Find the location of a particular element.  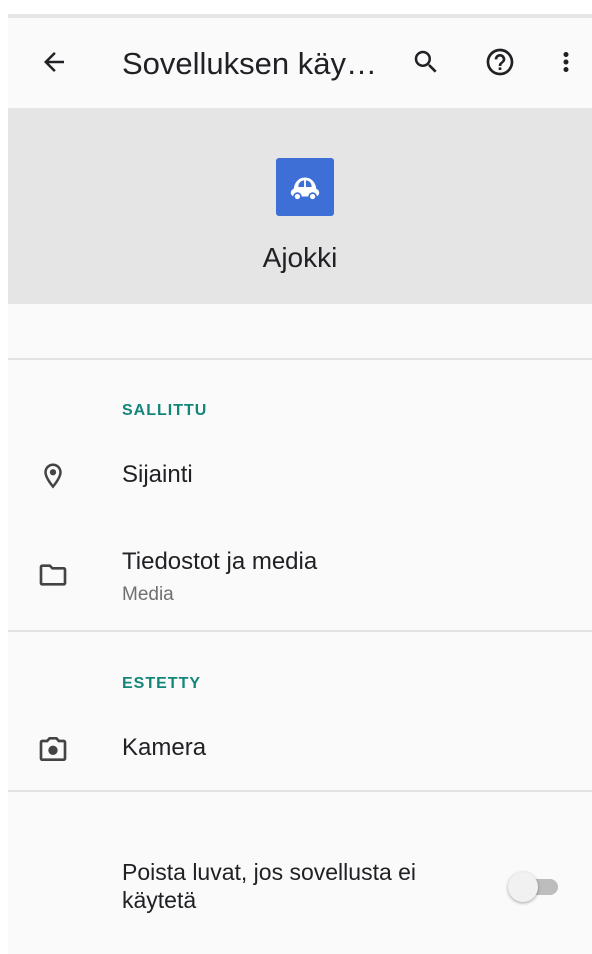

auto-revoke-switch is located at coordinates (535, 887).